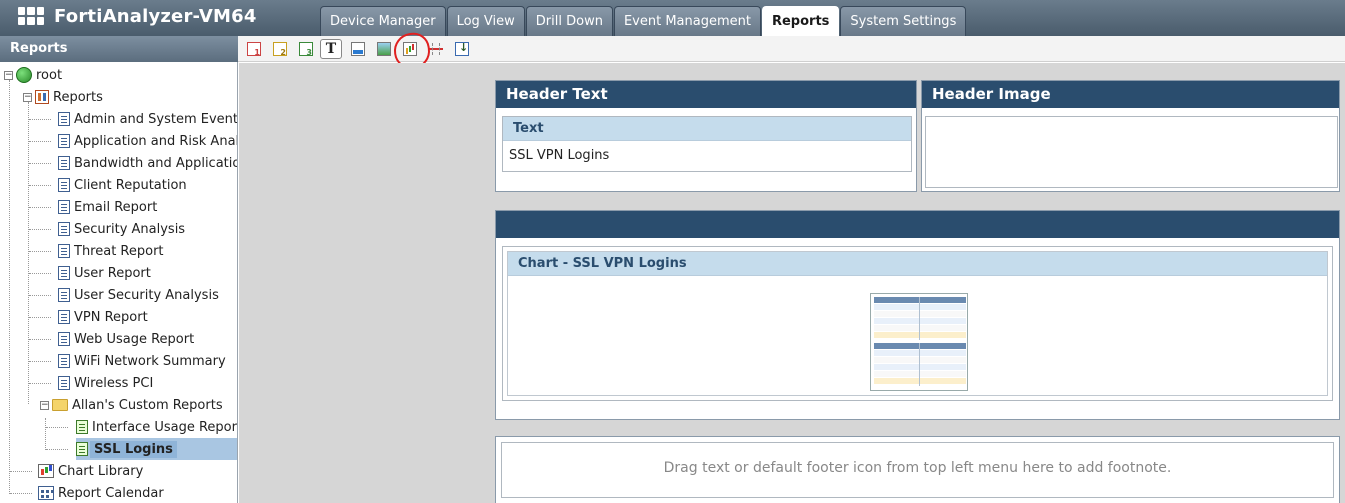 This screenshot has width=1345, height=503. I want to click on download-button, so click(462, 49).